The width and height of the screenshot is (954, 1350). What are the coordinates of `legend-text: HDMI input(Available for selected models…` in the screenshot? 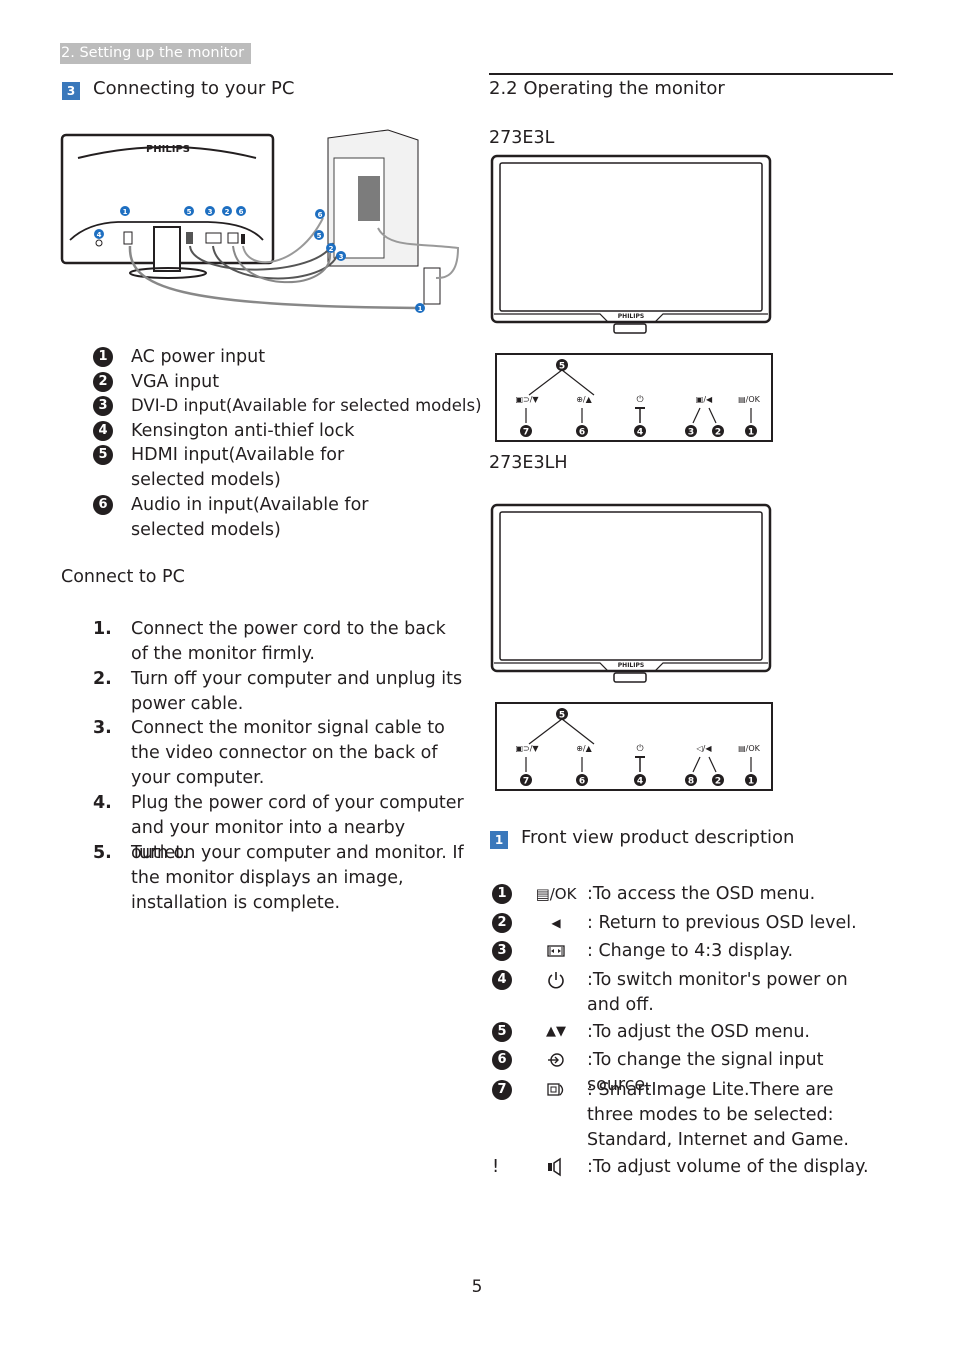 It's located at (238, 467).